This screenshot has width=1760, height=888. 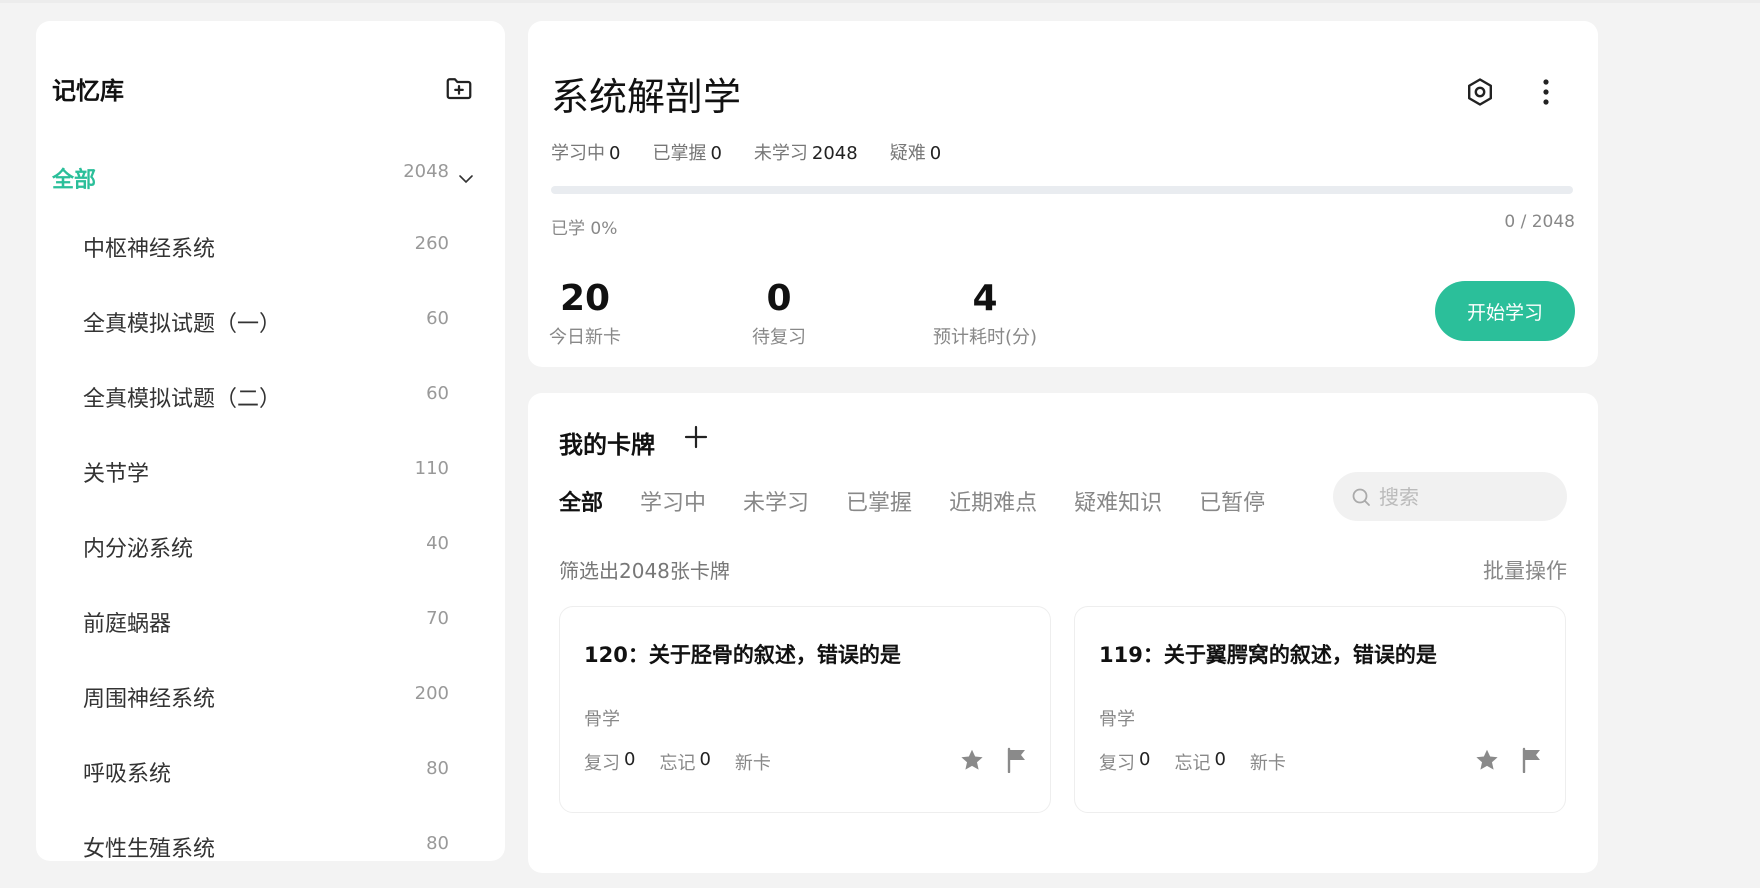 I want to click on deck-stats: 学习中 0 已掌握 0 未学习 2048 疑难 0, so click(x=746, y=152).